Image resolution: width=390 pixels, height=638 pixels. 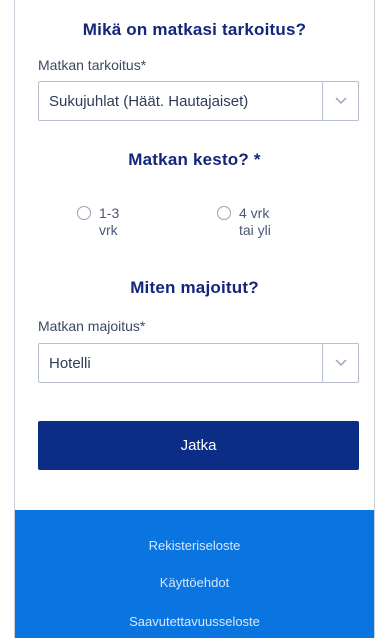 I want to click on purpose-select: Sukujuhlat (Häät. Hautajaiset), so click(x=198, y=101).